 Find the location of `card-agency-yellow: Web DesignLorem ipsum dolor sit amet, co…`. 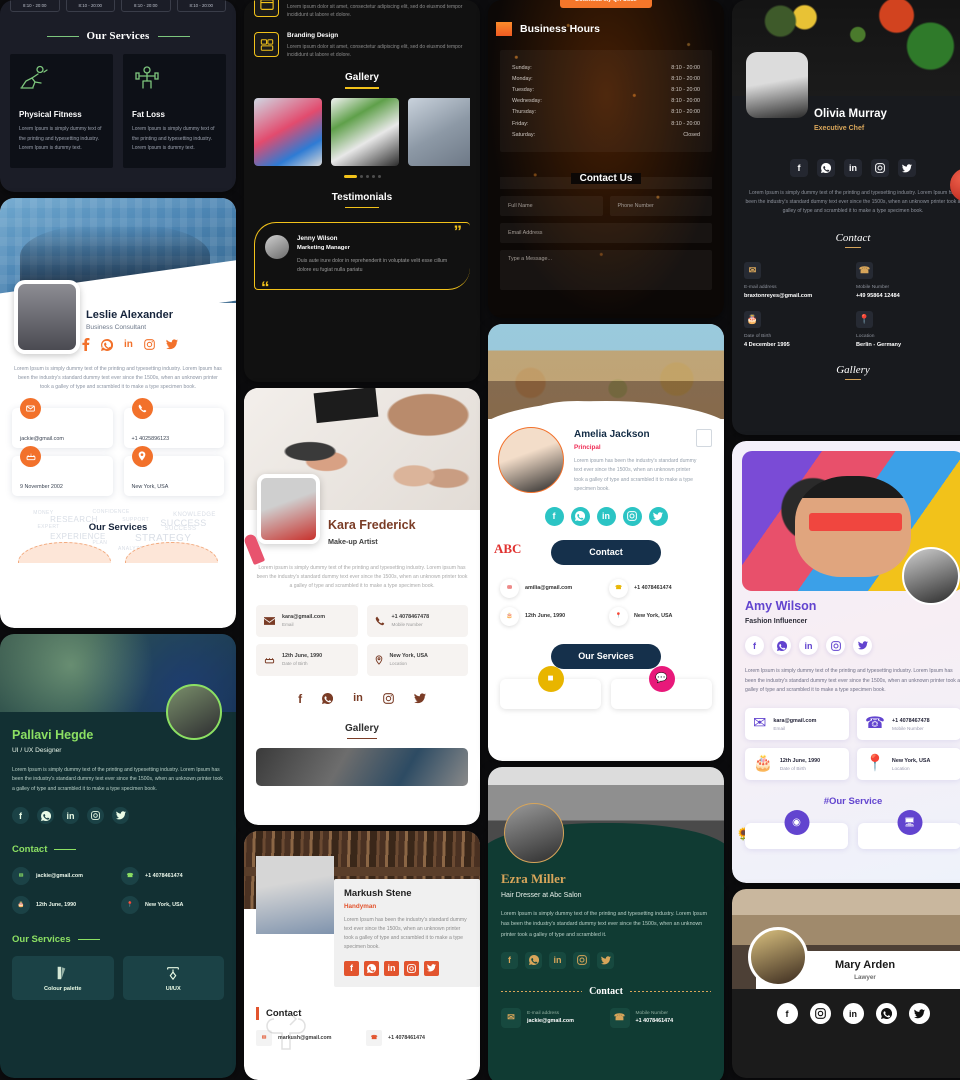

card-agency-yellow: Web DesignLorem ipsum dolor sit amet, co… is located at coordinates (362, 191).